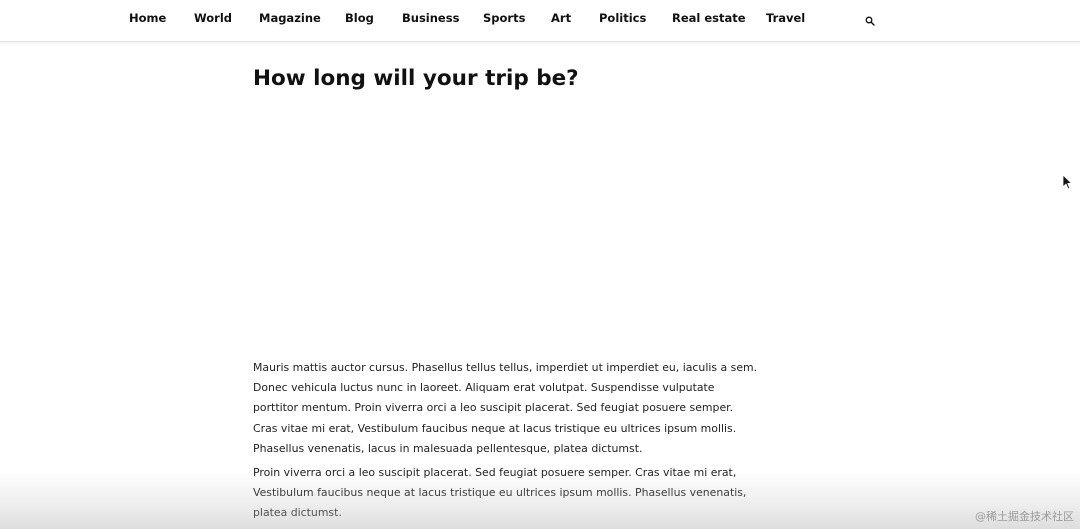 This screenshot has height=529, width=1080. Describe the element at coordinates (213, 18) in the screenshot. I see `nav-item-world: World` at that location.